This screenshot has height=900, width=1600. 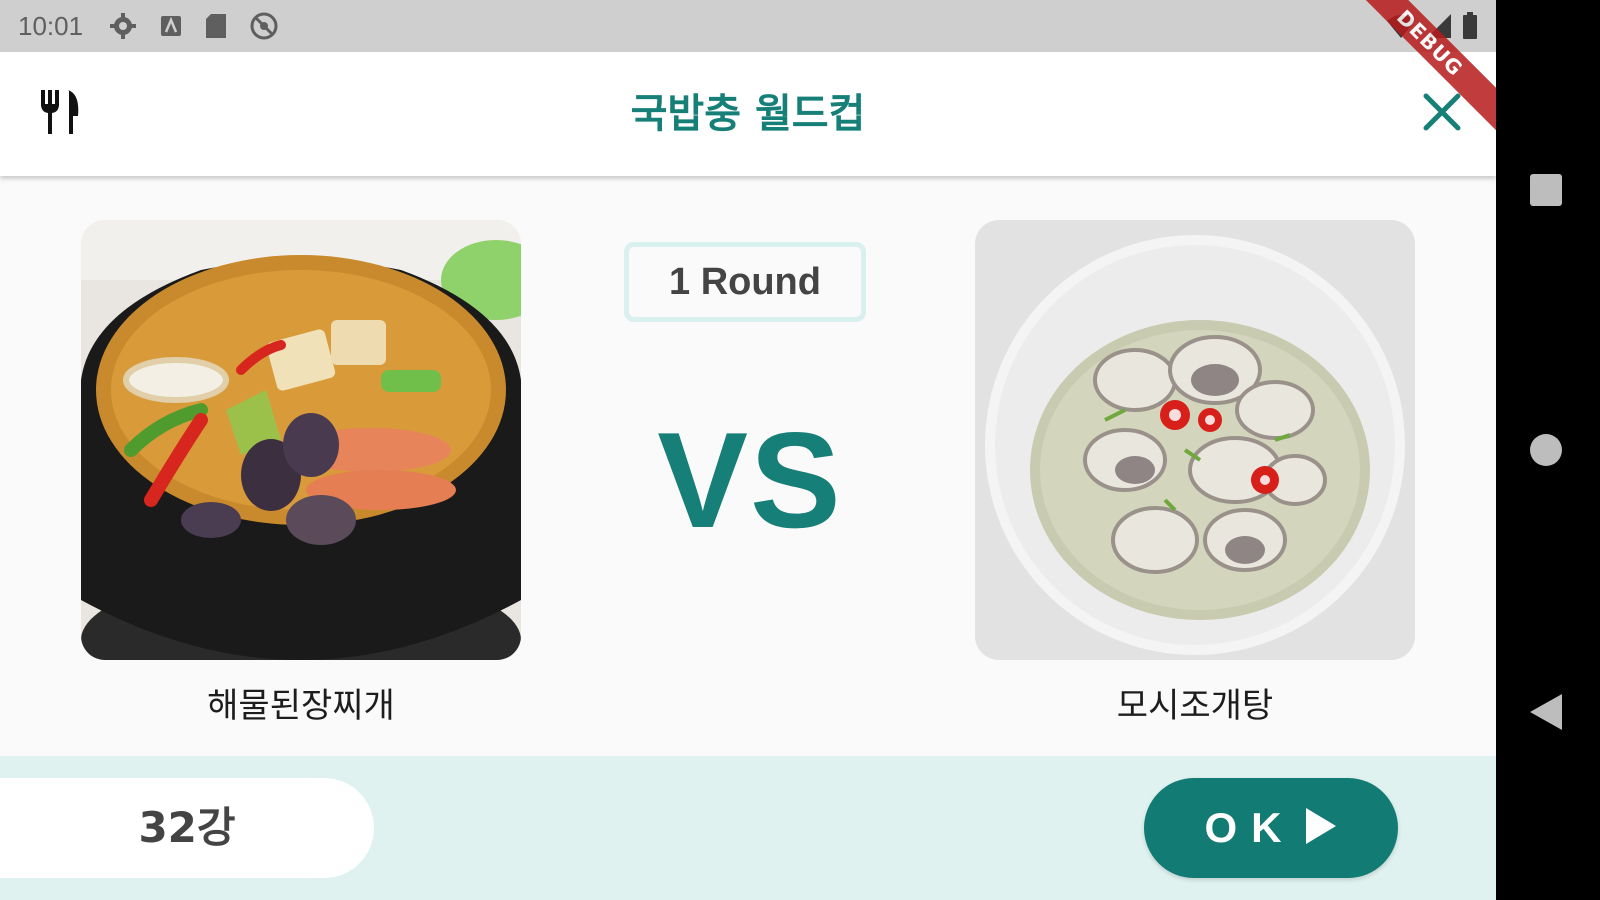 I want to click on page-title: 국밥충 월드컵, so click(x=748, y=114).